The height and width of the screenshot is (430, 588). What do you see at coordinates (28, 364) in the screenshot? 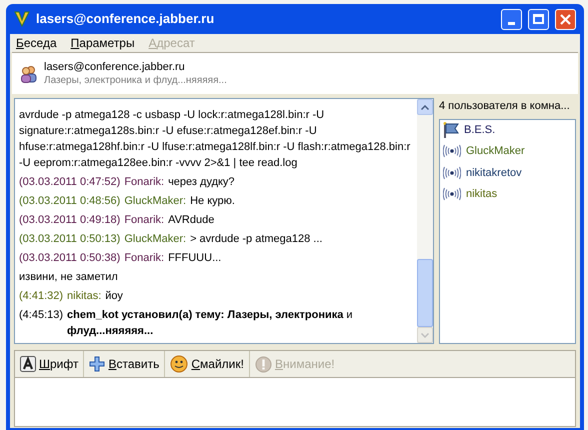
I see `font-icon` at bounding box center [28, 364].